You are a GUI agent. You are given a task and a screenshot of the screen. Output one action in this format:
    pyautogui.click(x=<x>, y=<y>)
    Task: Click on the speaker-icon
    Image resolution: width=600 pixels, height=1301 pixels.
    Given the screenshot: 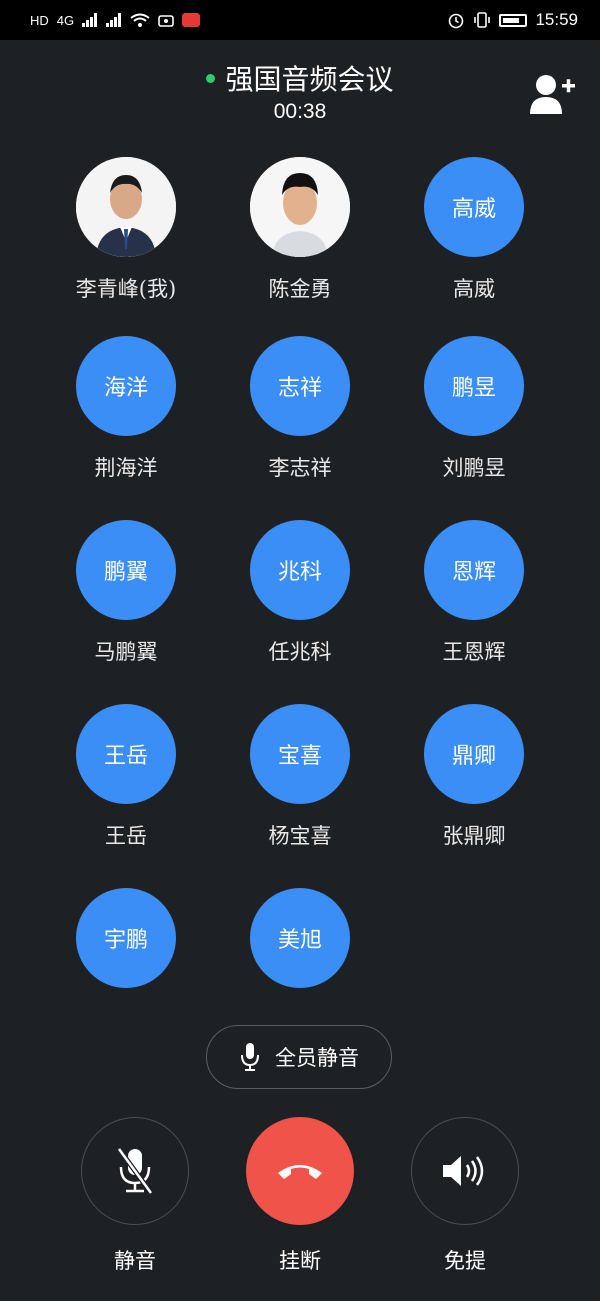 What is the action you would take?
    pyautogui.click(x=463, y=1171)
    